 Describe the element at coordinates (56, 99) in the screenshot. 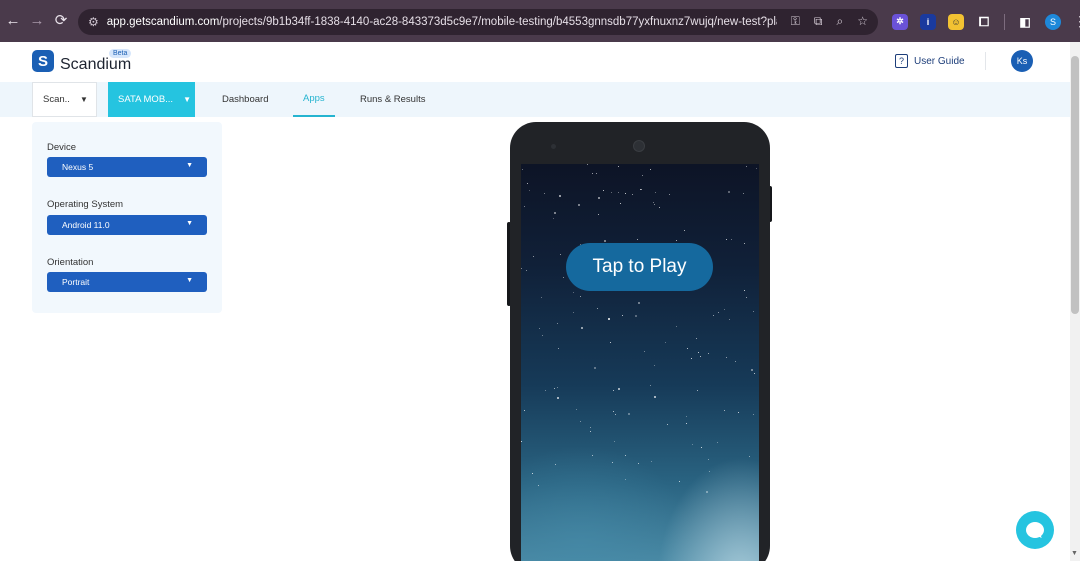

I see `project-select-value: Scan..` at that location.